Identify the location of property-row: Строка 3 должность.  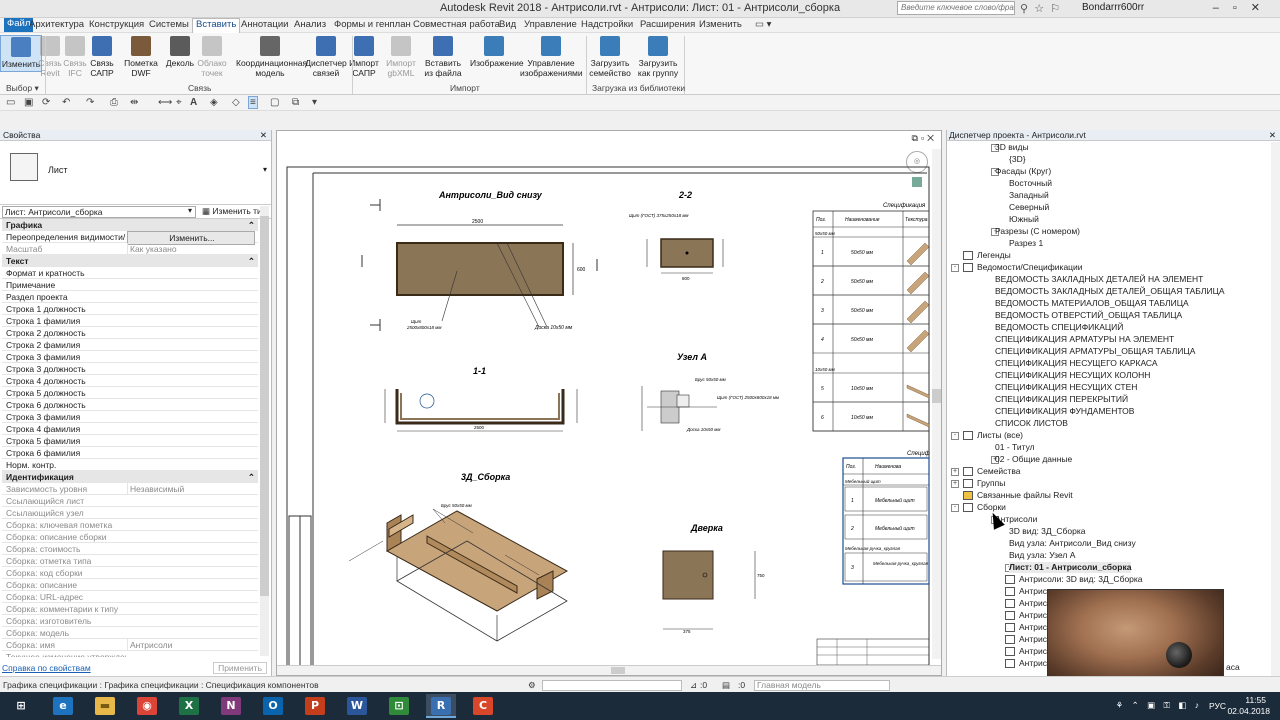
(130, 369).